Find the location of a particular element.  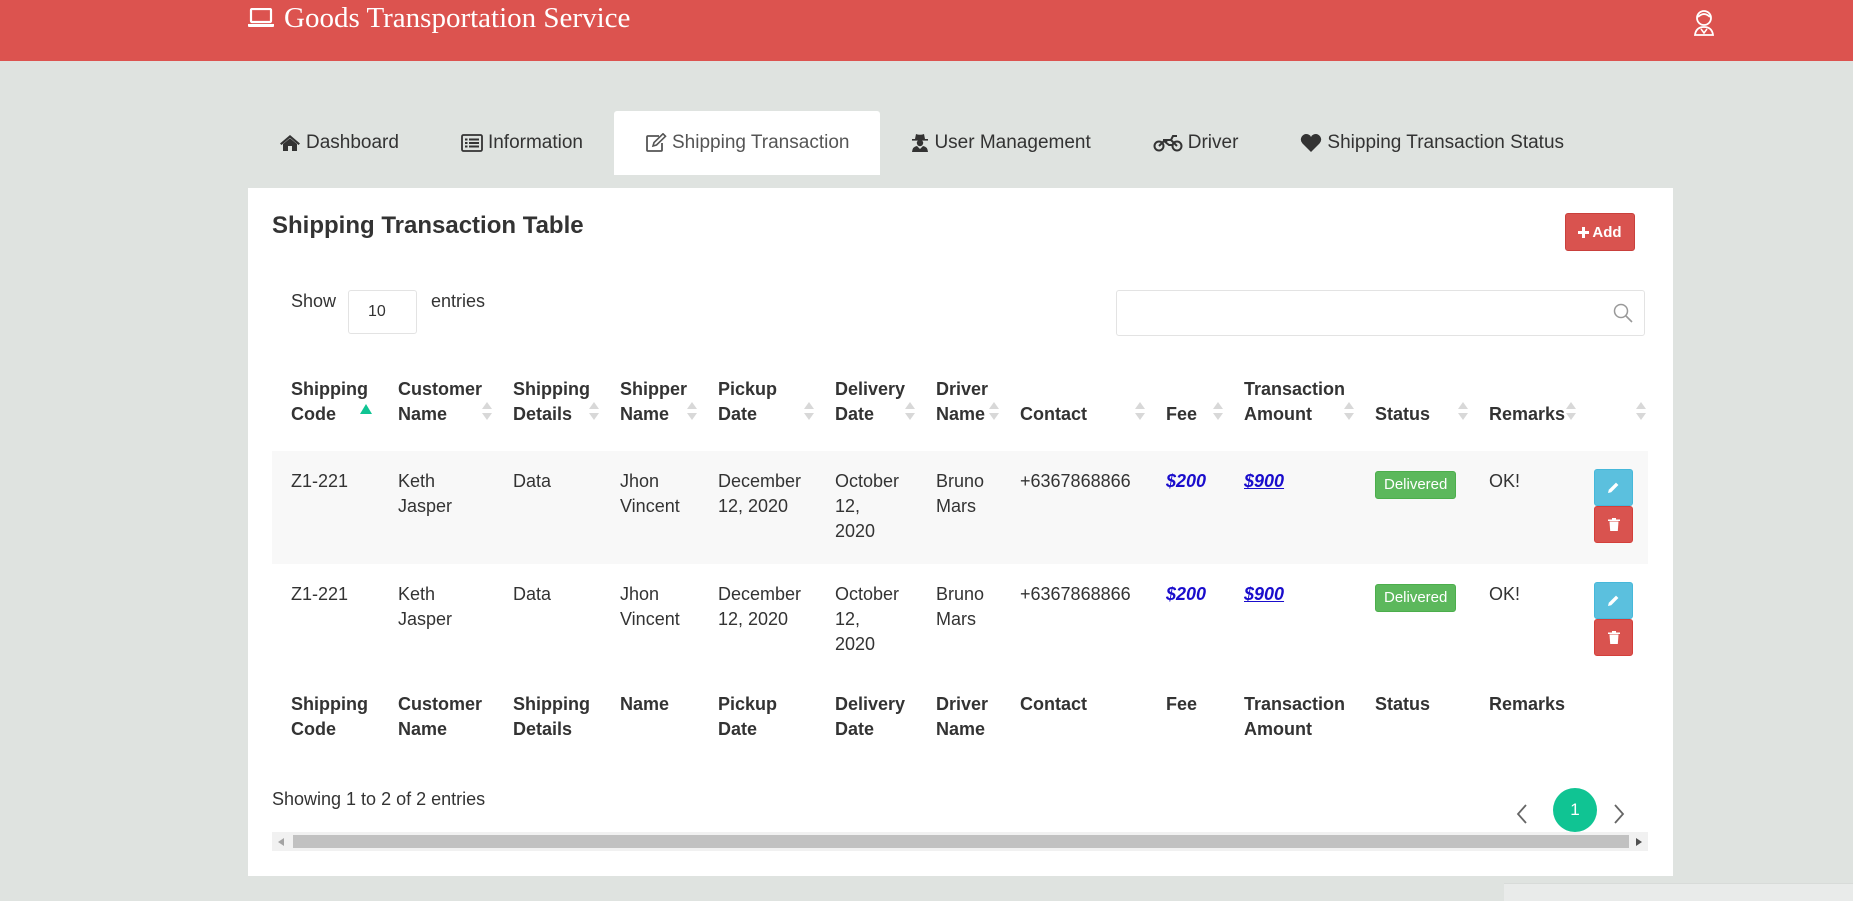

col-header-shipping-details: Shipping Details is located at coordinates (547, 408).